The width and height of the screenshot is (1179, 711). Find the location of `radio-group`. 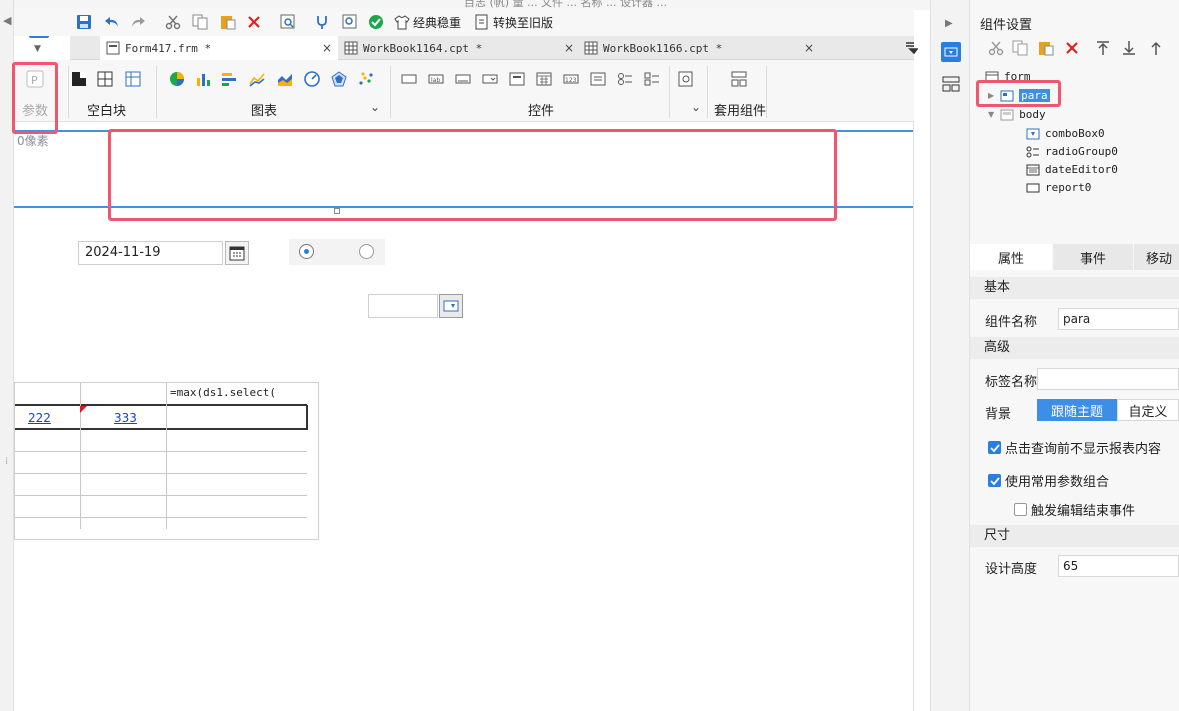

radio-group is located at coordinates (337, 252).